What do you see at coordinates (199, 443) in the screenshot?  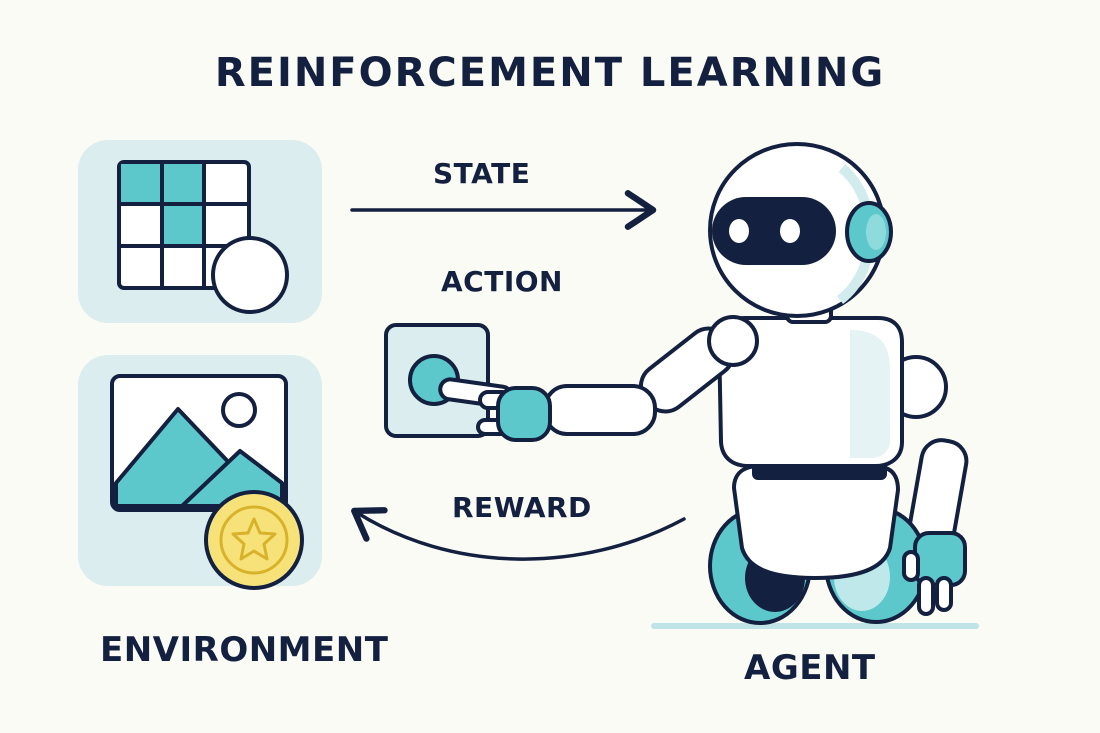 I see `image-landscape-icon` at bounding box center [199, 443].